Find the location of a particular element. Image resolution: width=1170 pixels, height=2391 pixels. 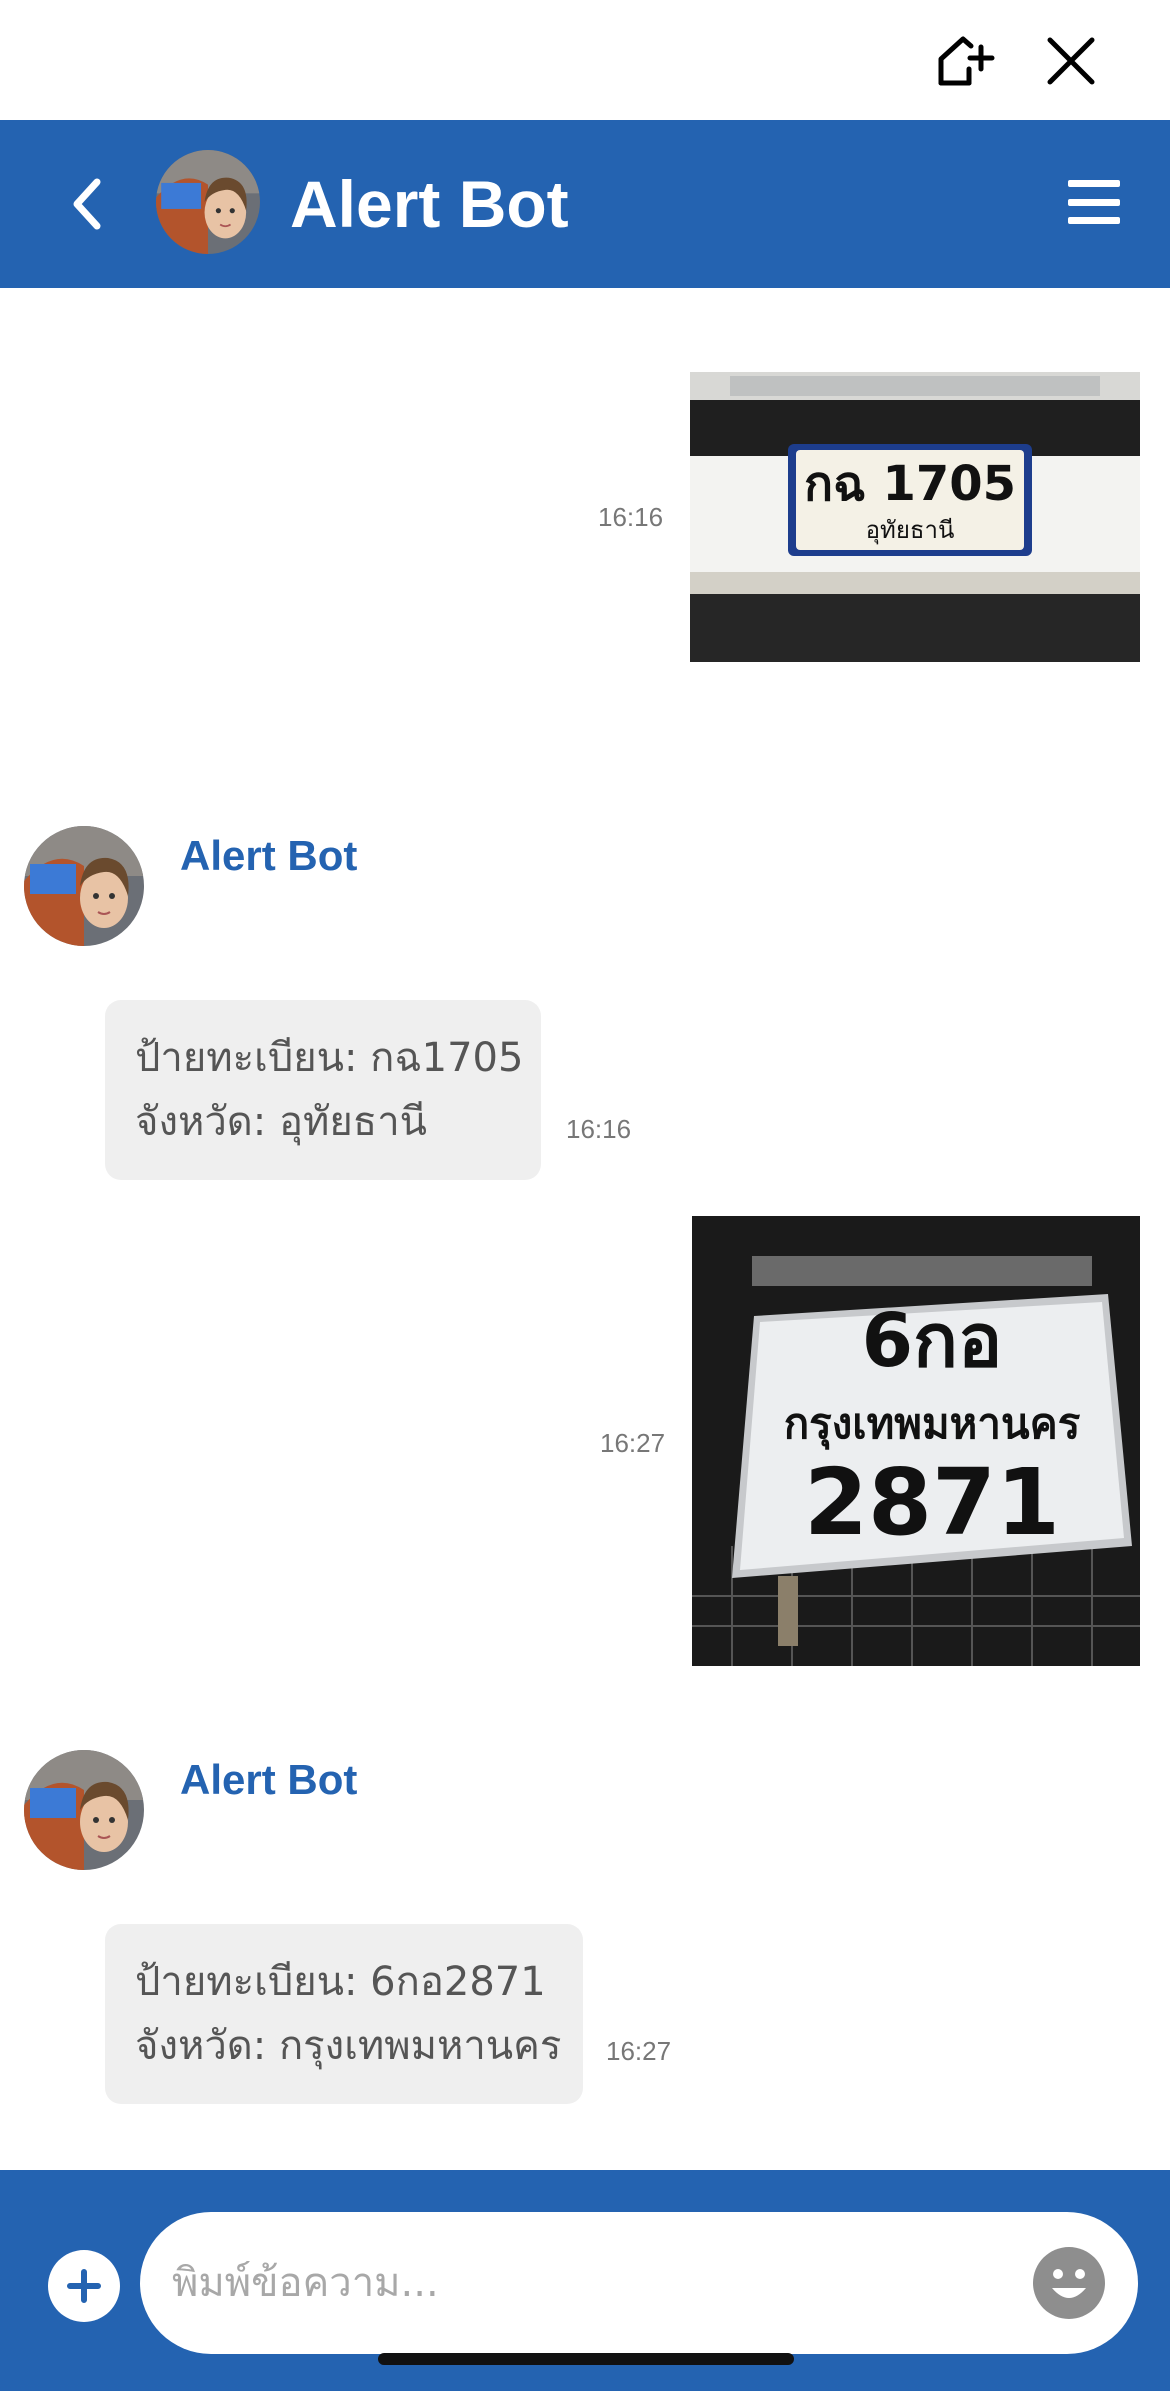

plate-photo-1: กฉ 1705 อุทัยธานี is located at coordinates (915, 517).